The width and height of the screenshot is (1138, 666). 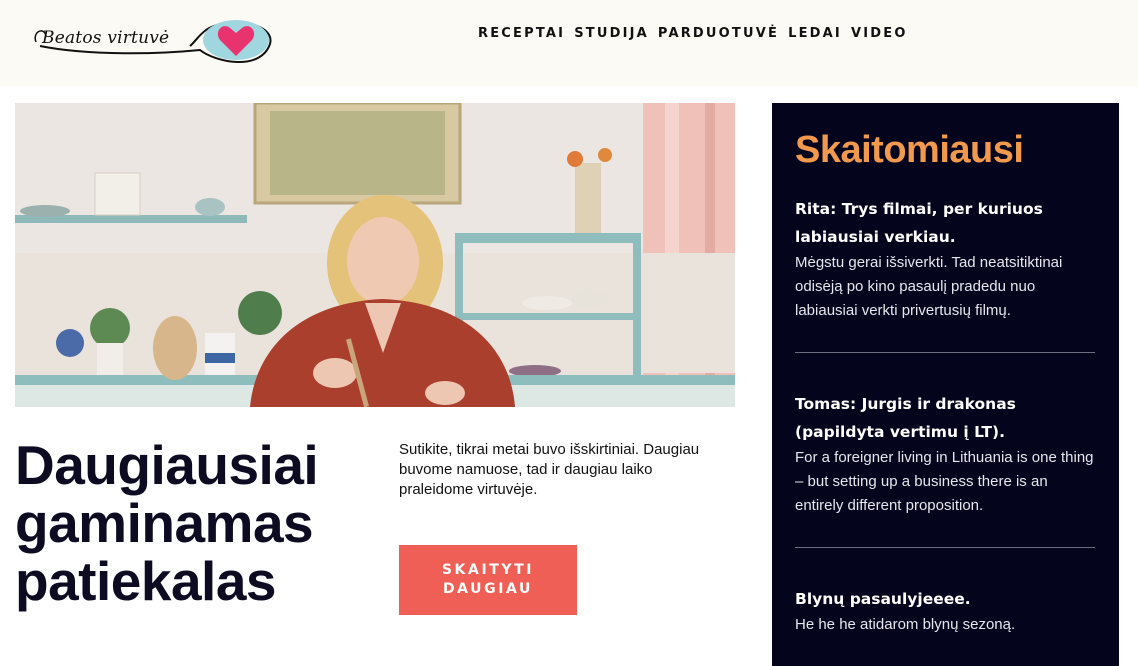 What do you see at coordinates (167, 523) in the screenshot?
I see `article-headline: Daugiausiai gaminamas patiekalas` at bounding box center [167, 523].